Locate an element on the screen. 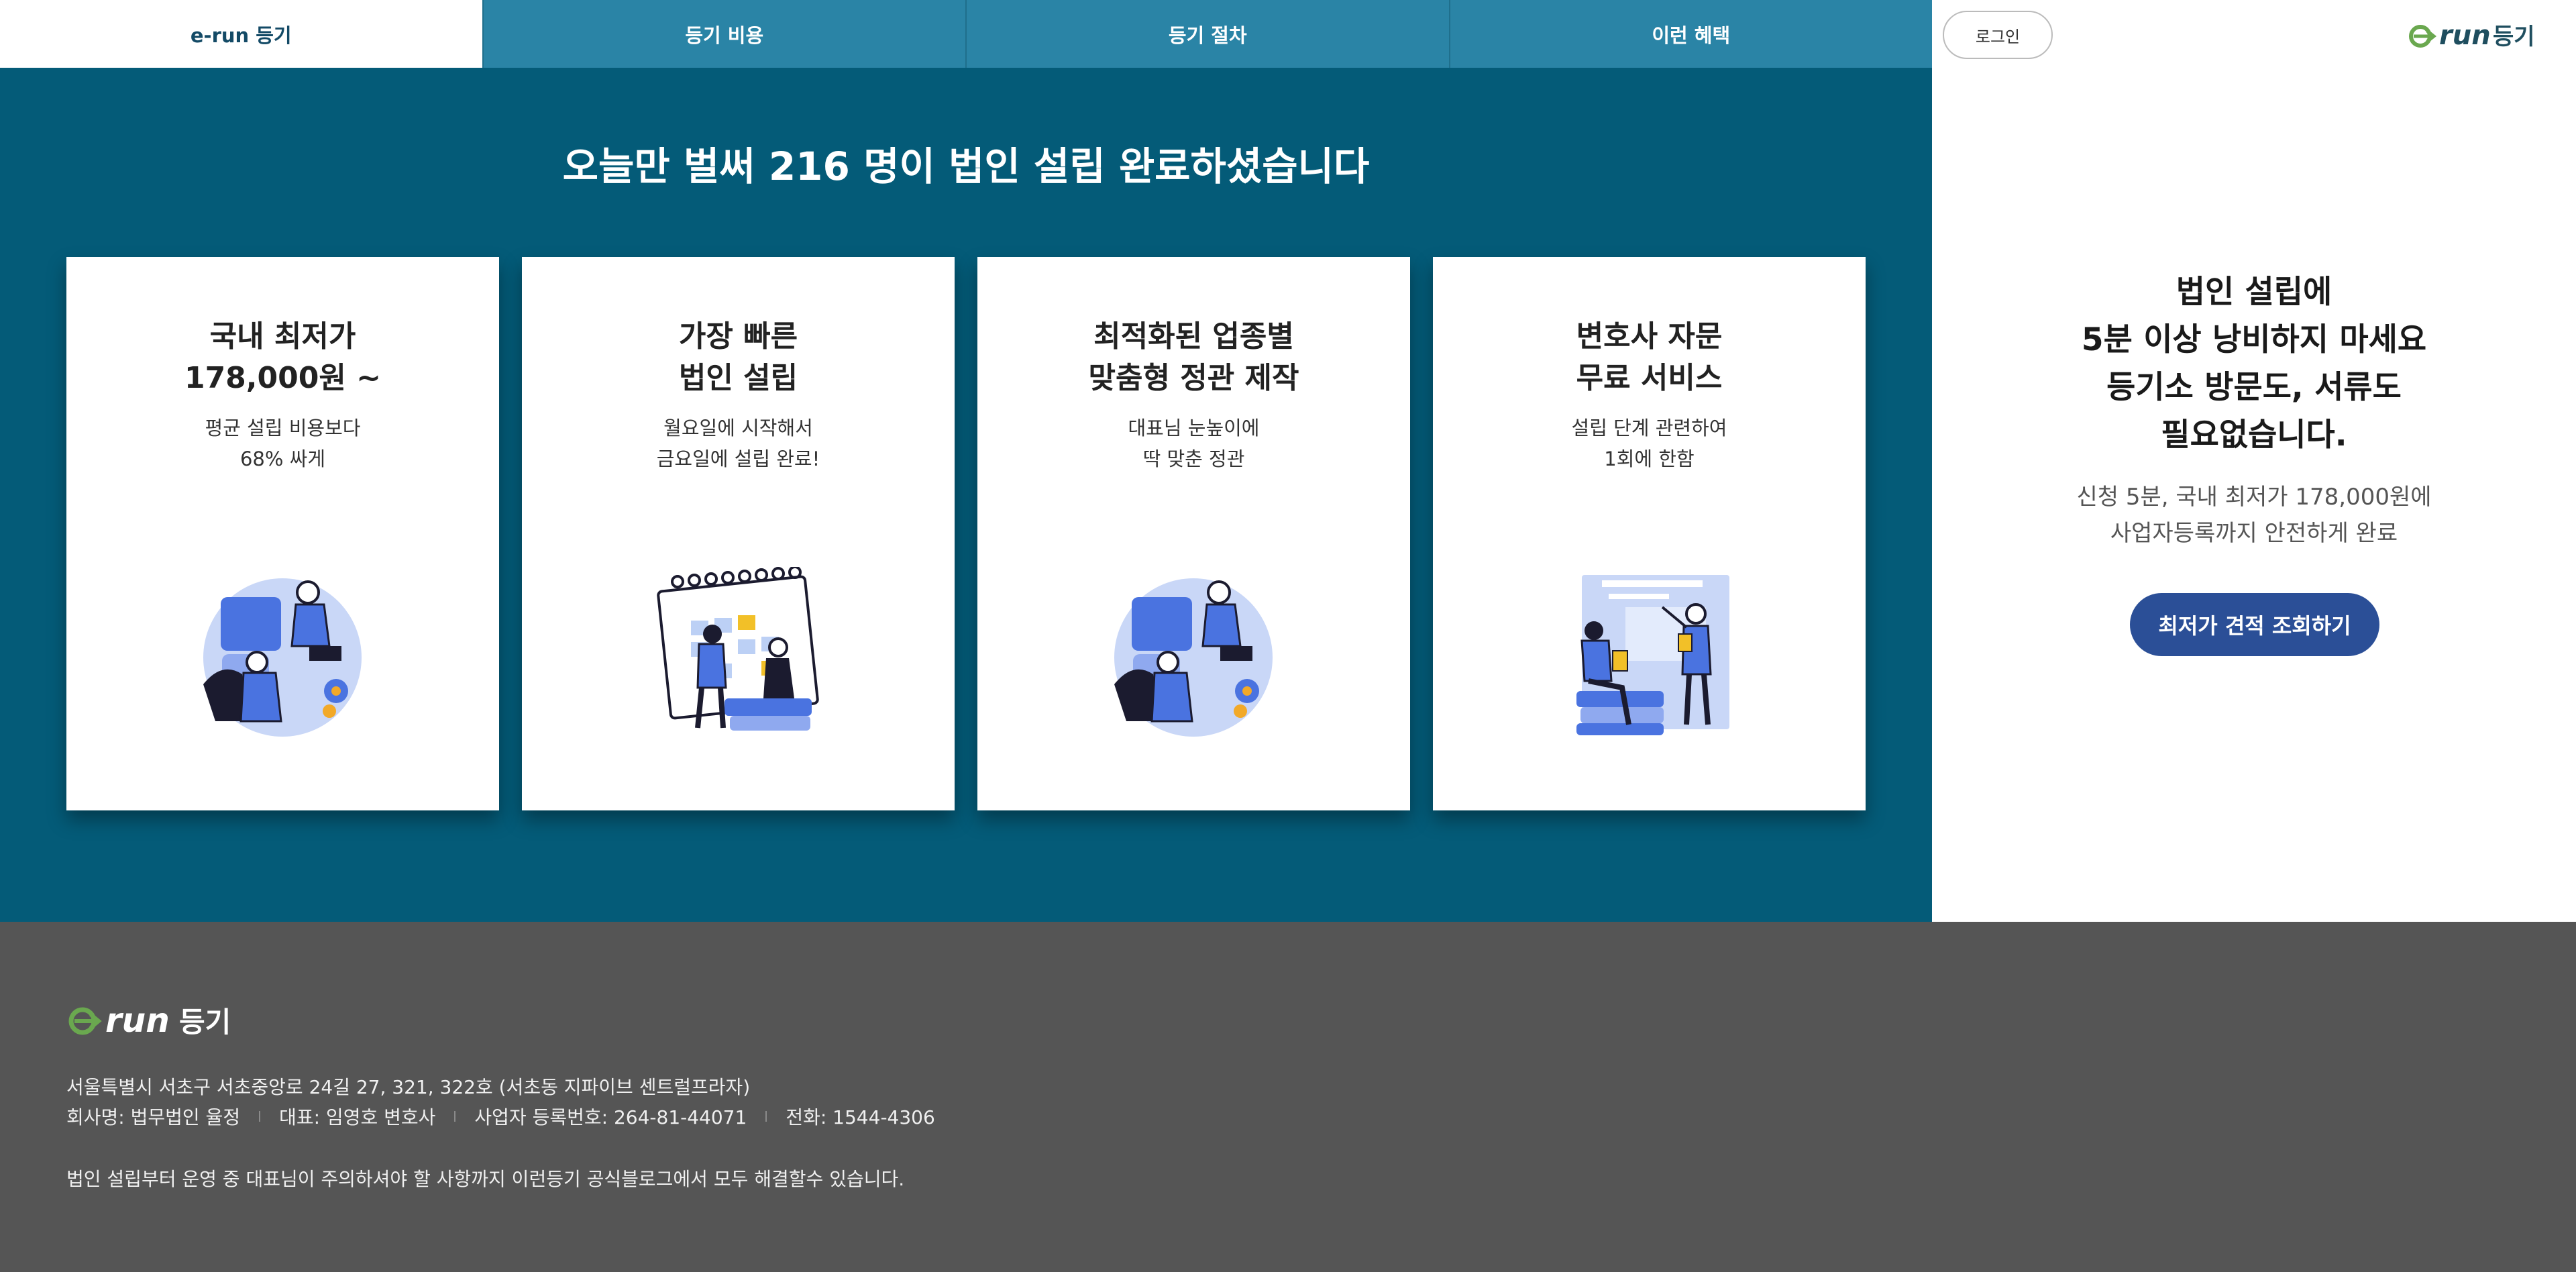  feature-card-price: 국내 최저가 178,000원 ~ 평균 설립 비용보다 68% 싸게 is located at coordinates (282, 533).